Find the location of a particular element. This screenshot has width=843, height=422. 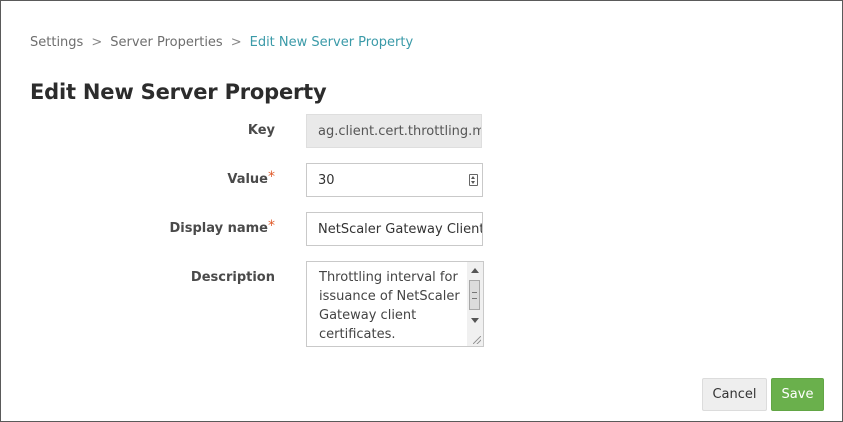

save-button: Save is located at coordinates (797, 394).